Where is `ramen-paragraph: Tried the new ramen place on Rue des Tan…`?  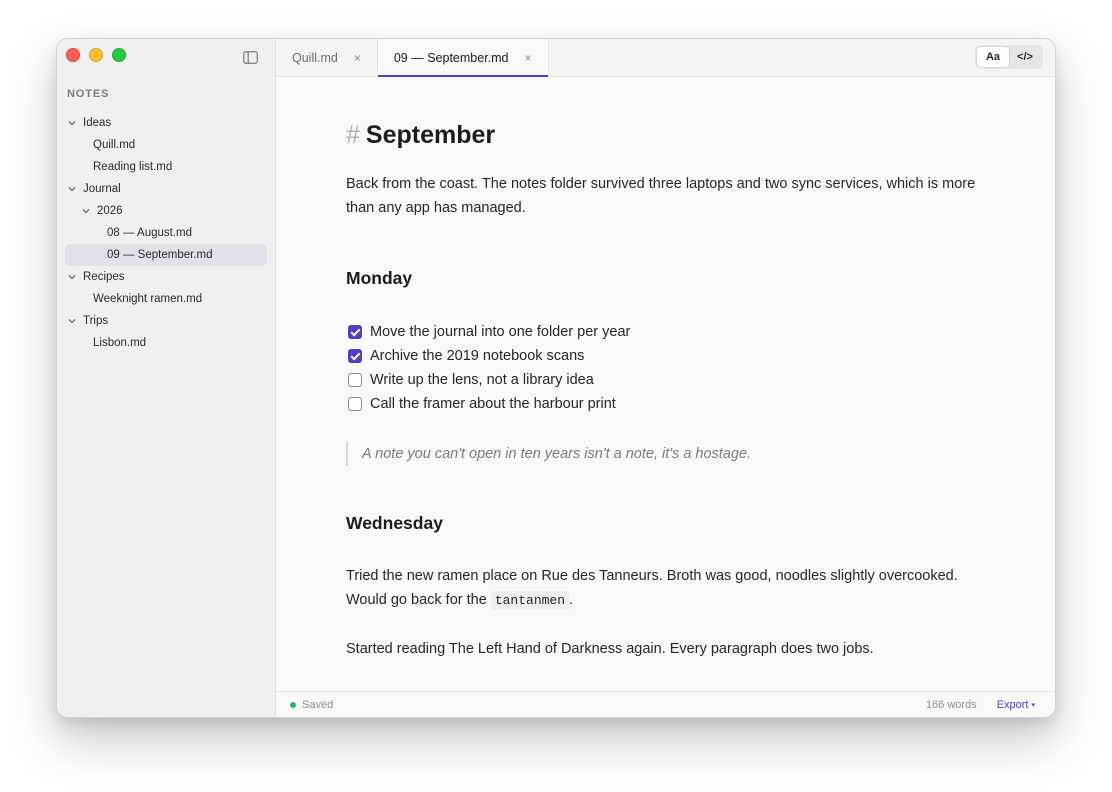
ramen-paragraph: Tried the new ramen place on Rue des Tan… is located at coordinates (666, 588).